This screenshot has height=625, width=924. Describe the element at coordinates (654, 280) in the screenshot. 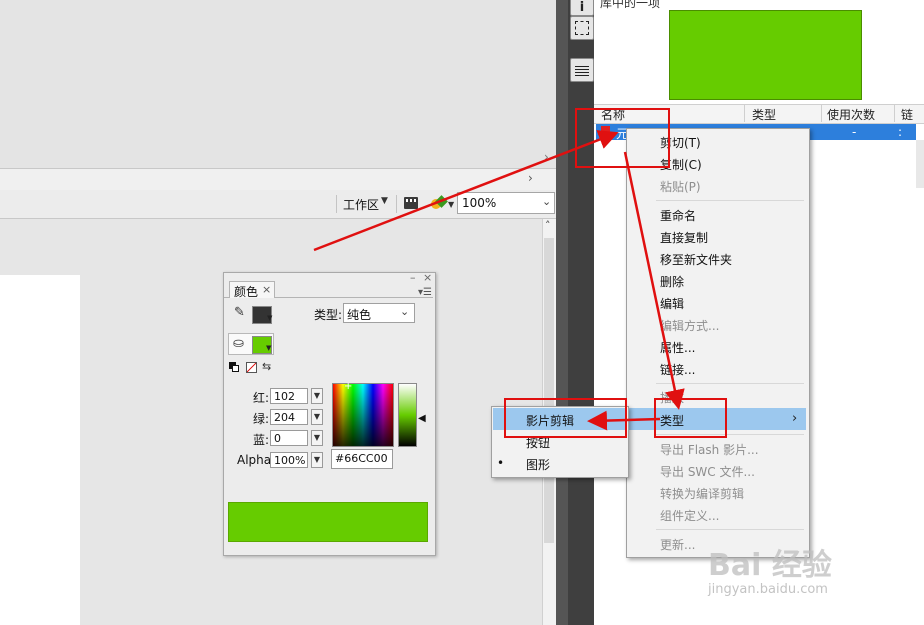

I see `arrow-to-type-menu` at that location.